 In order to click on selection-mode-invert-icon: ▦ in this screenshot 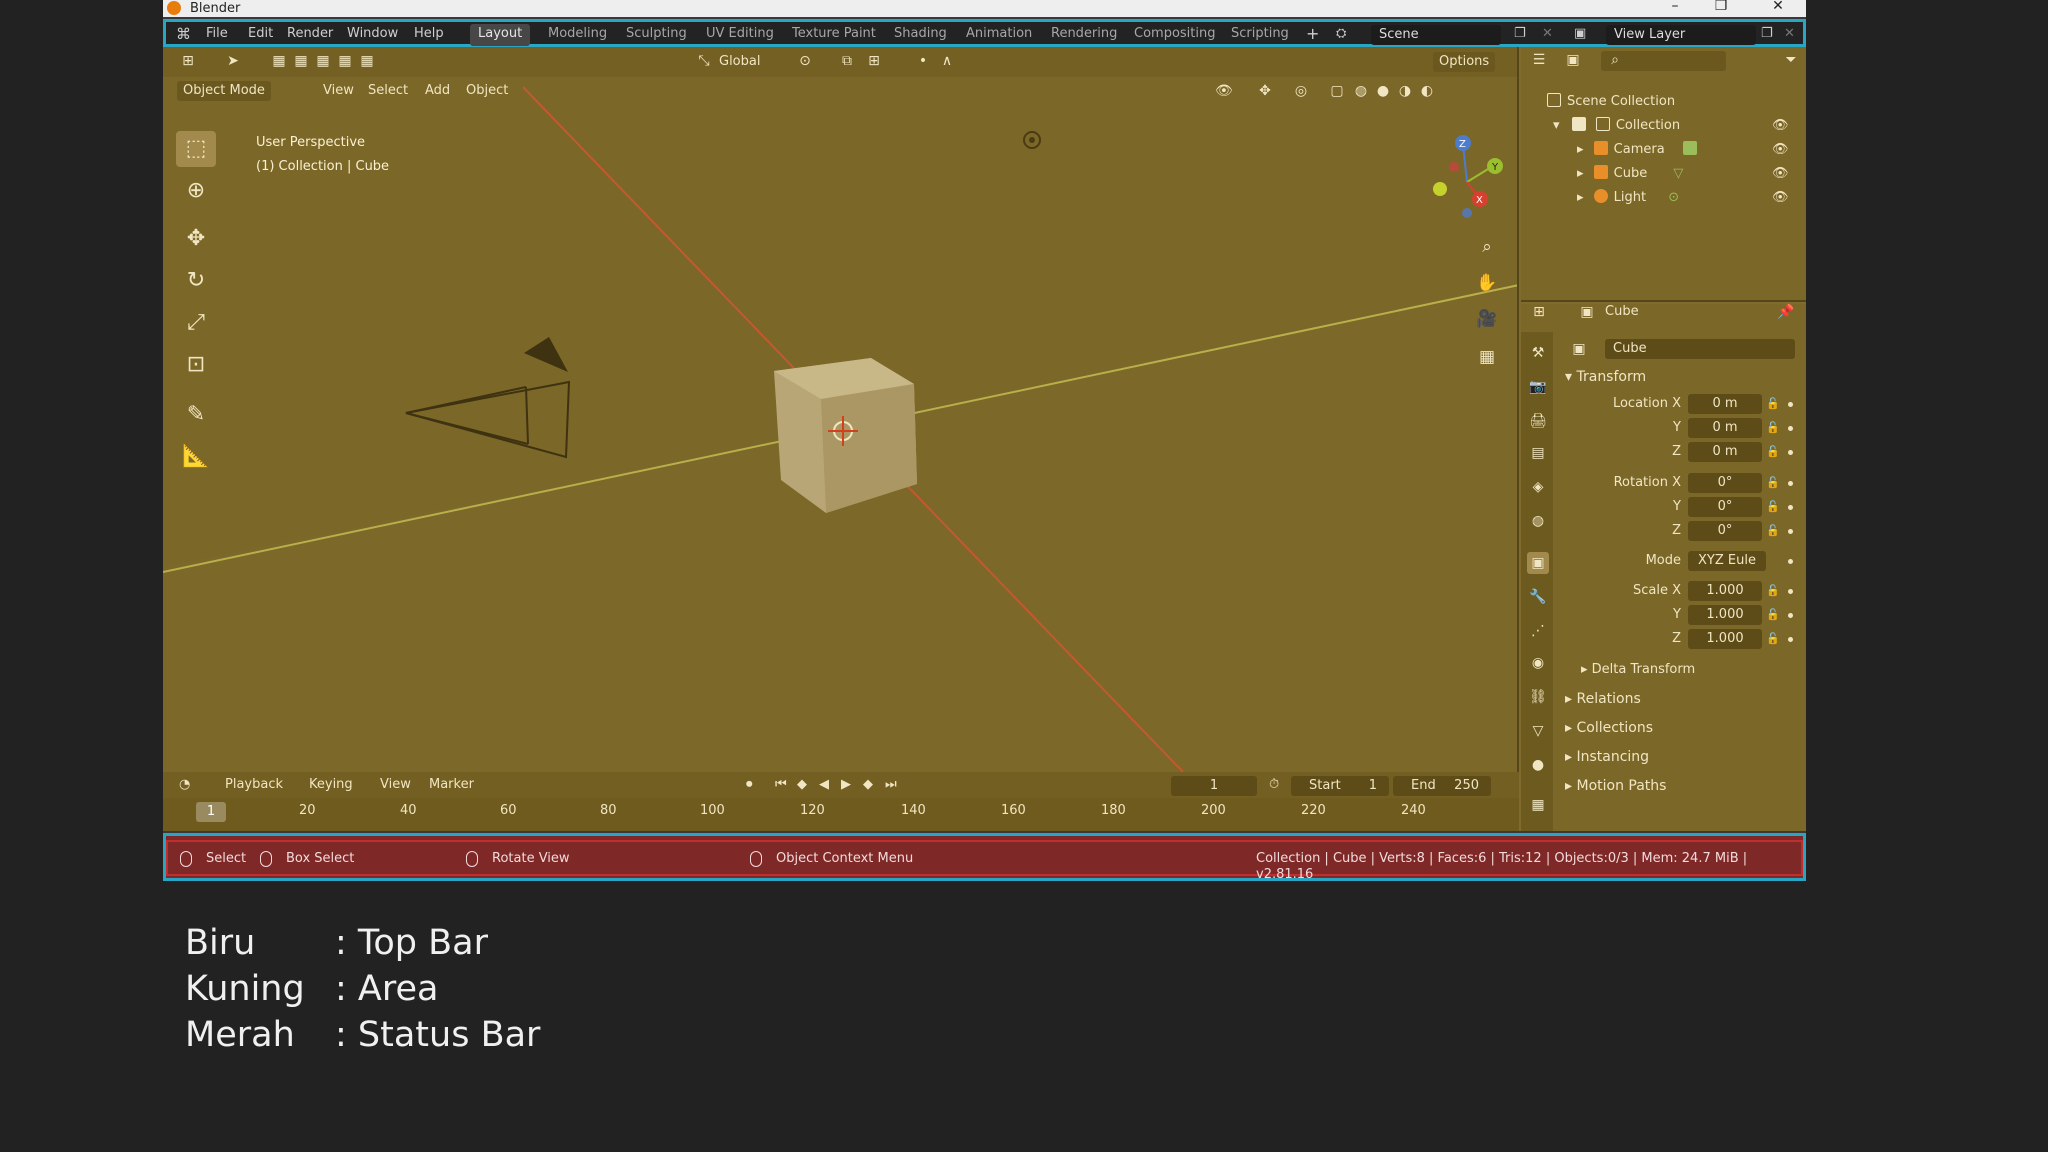, I will do `click(345, 61)`.